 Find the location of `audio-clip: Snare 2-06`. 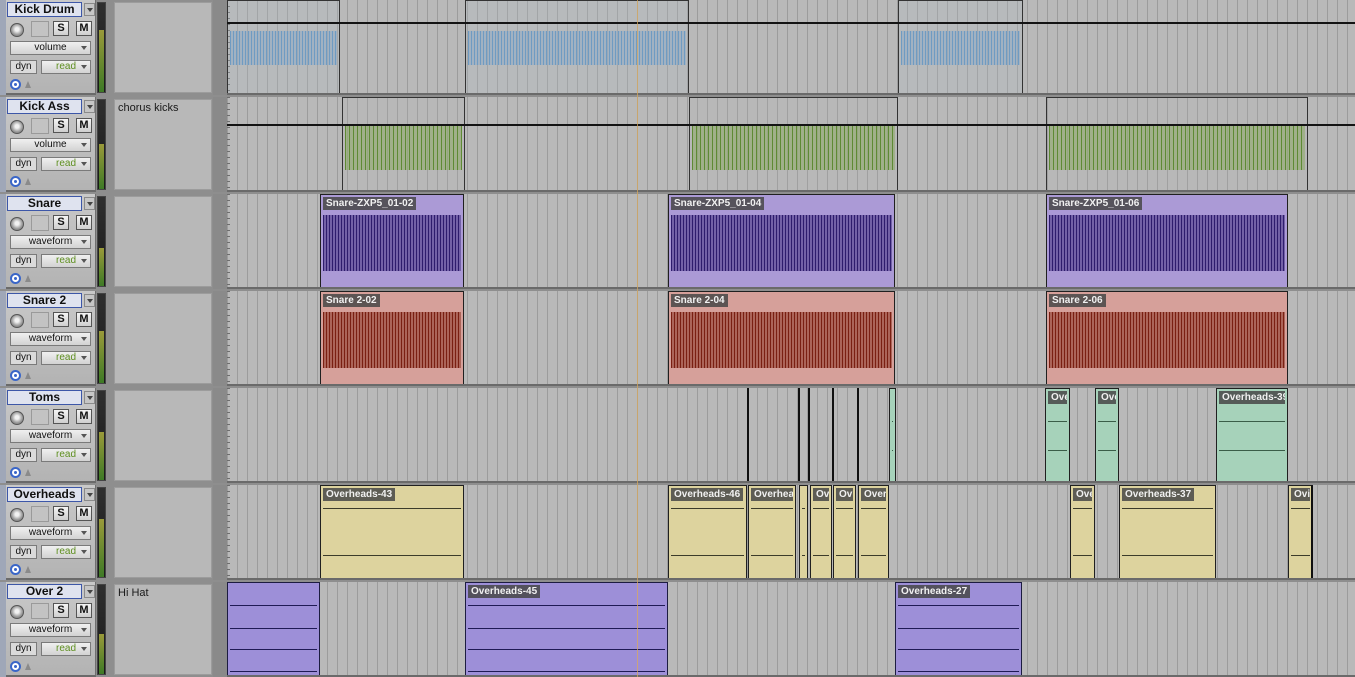

audio-clip: Snare 2-06 is located at coordinates (1167, 337).